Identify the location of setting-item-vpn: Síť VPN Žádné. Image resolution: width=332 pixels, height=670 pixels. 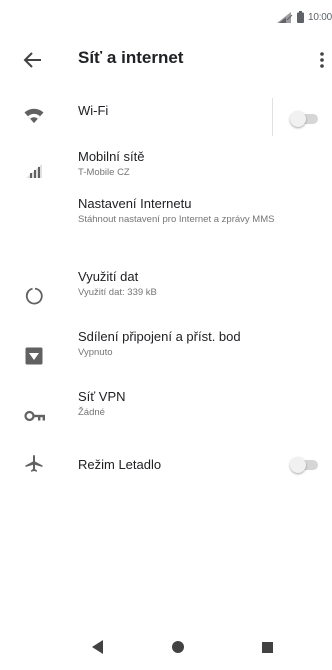
(166, 416).